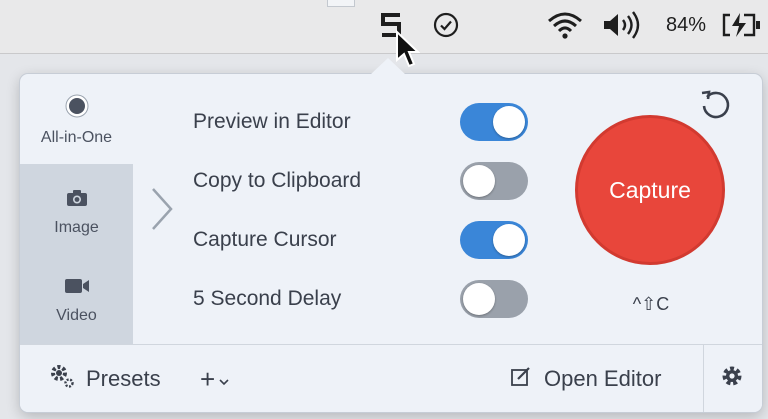 The height and width of the screenshot is (419, 768). I want to click on presets-label: Presets, so click(123, 378).